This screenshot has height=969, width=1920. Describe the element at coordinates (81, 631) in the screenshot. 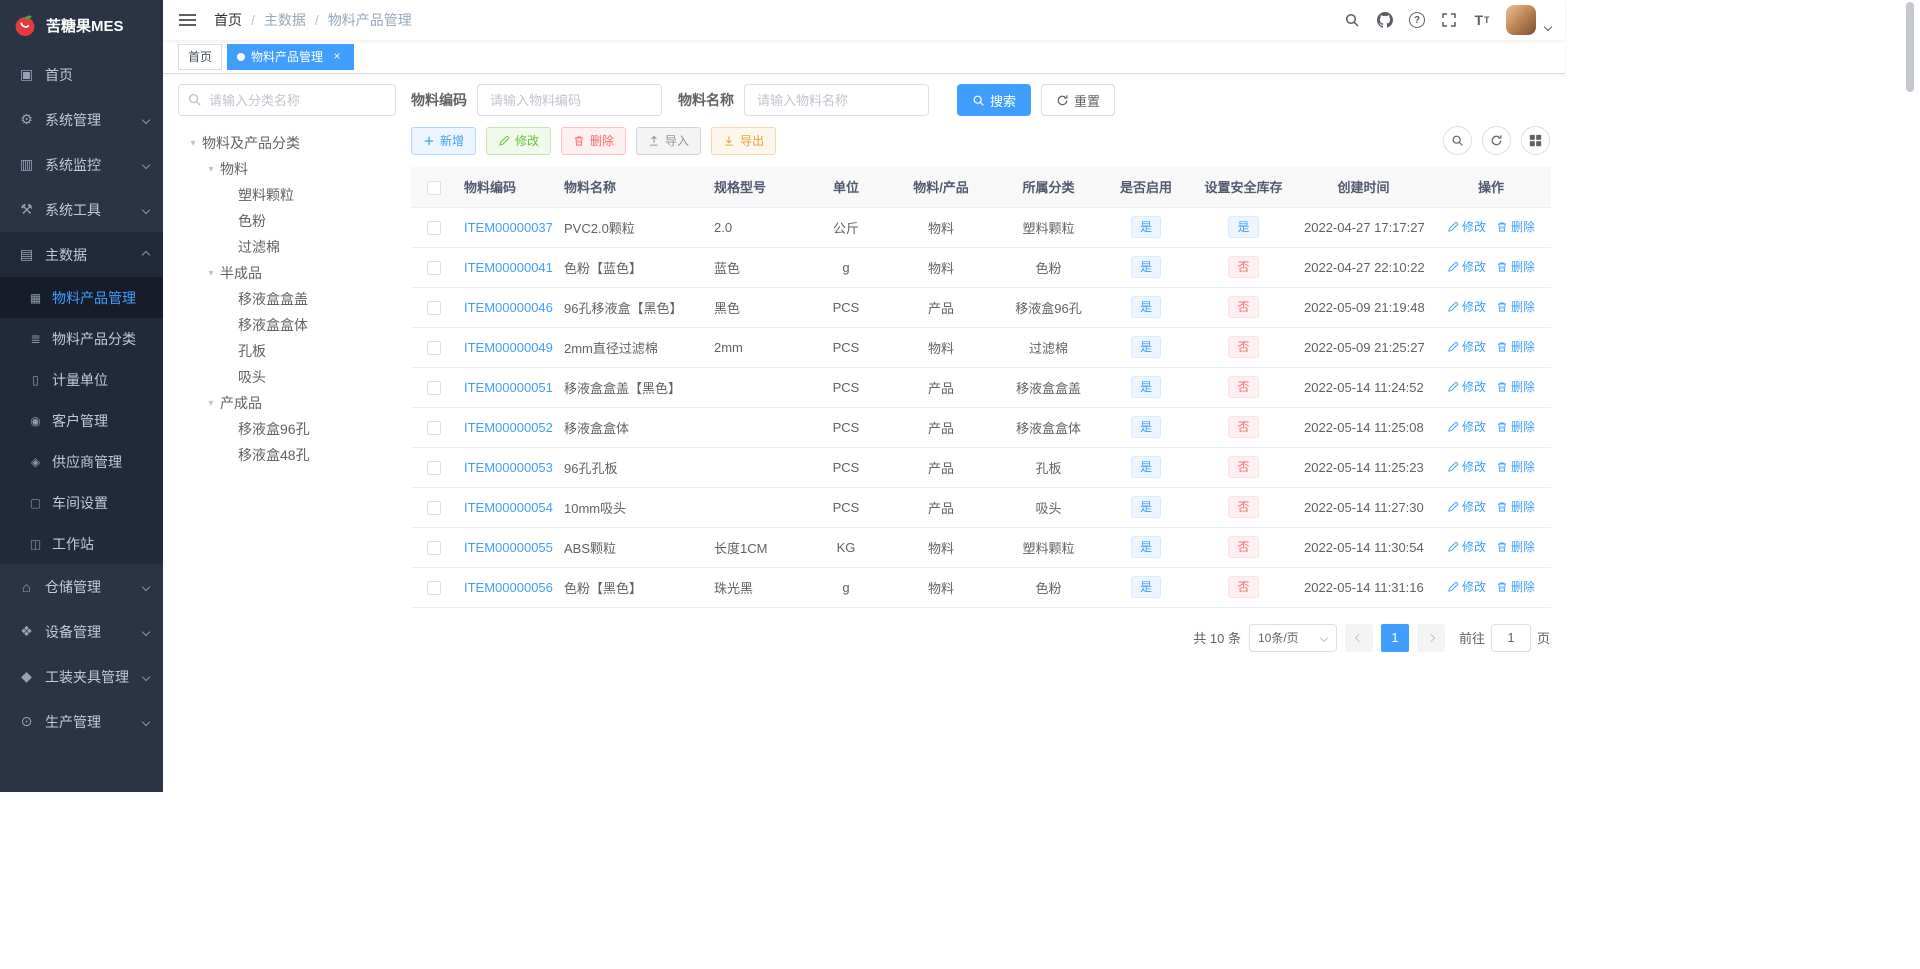

I see `sidebar-item-equipment-management: ❖ 设备管理` at that location.